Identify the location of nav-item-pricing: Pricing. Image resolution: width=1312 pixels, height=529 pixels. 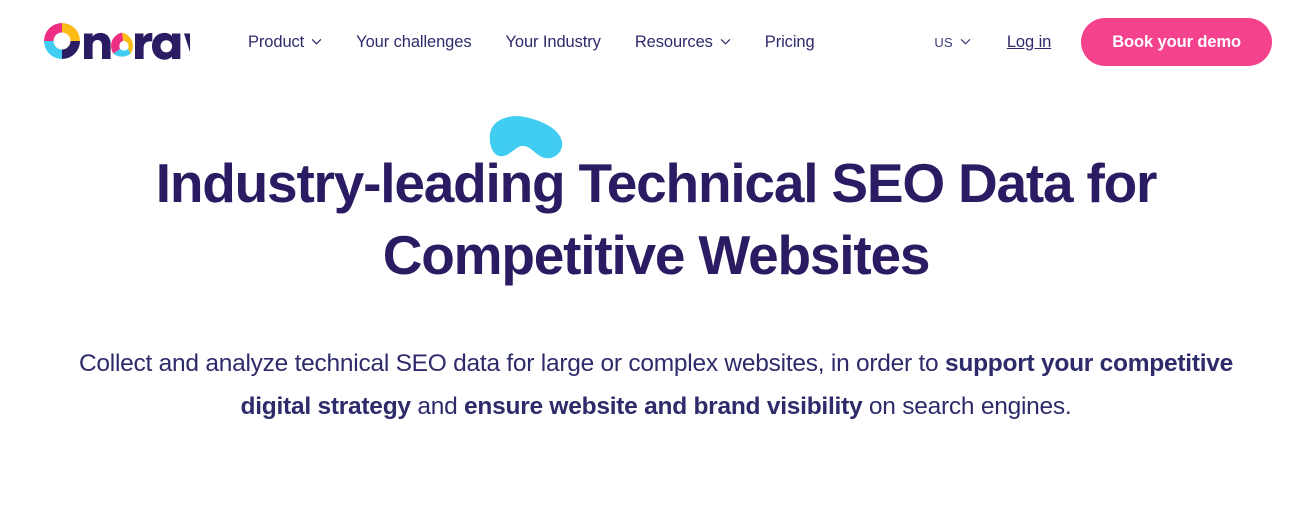
(790, 42).